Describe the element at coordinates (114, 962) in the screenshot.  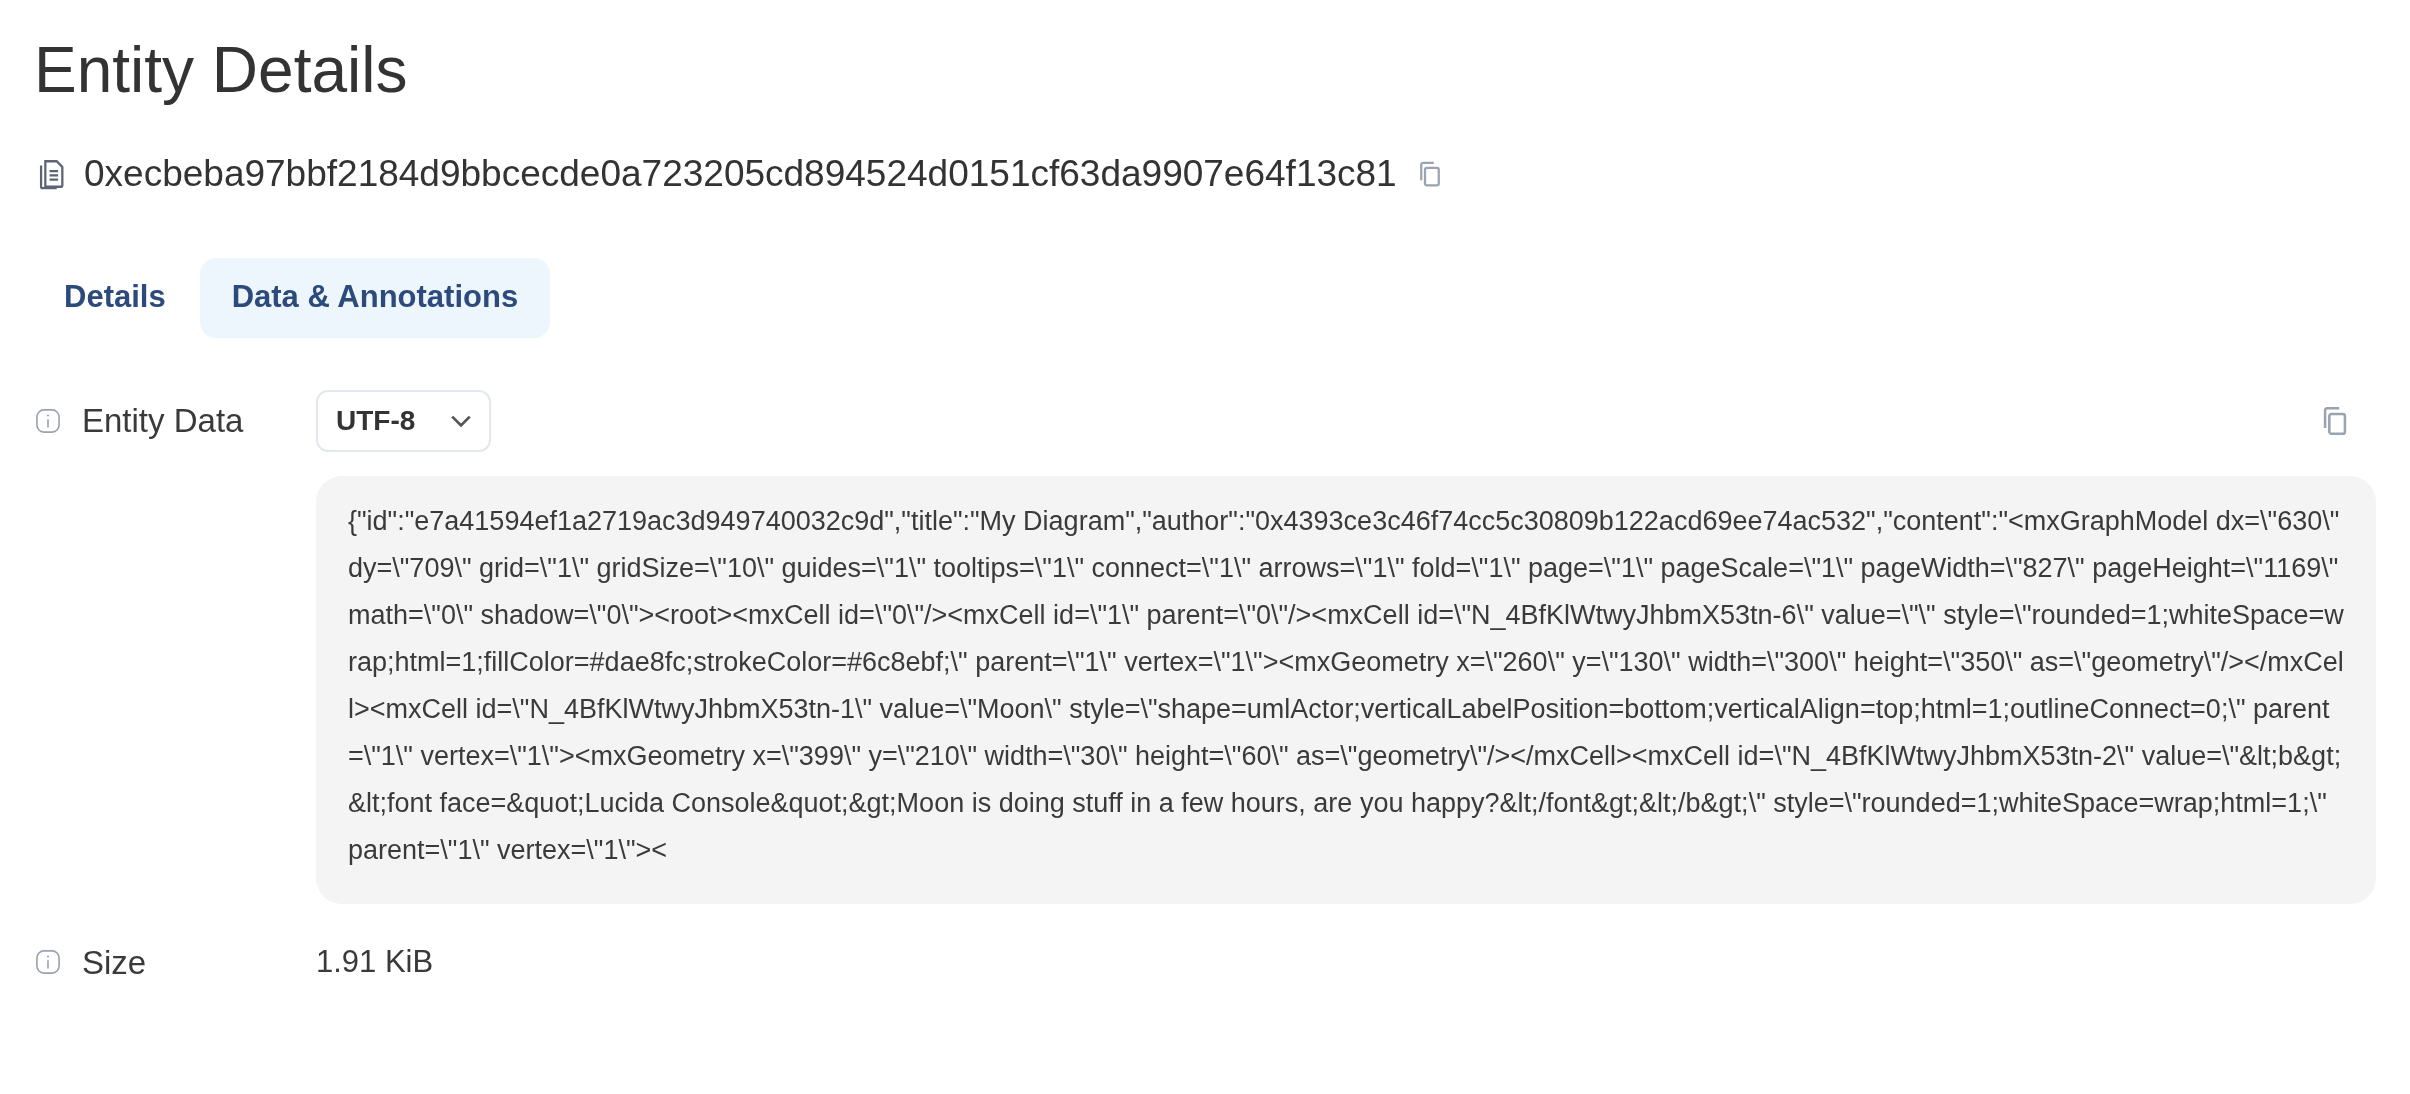
I see `field-label: Size` at that location.